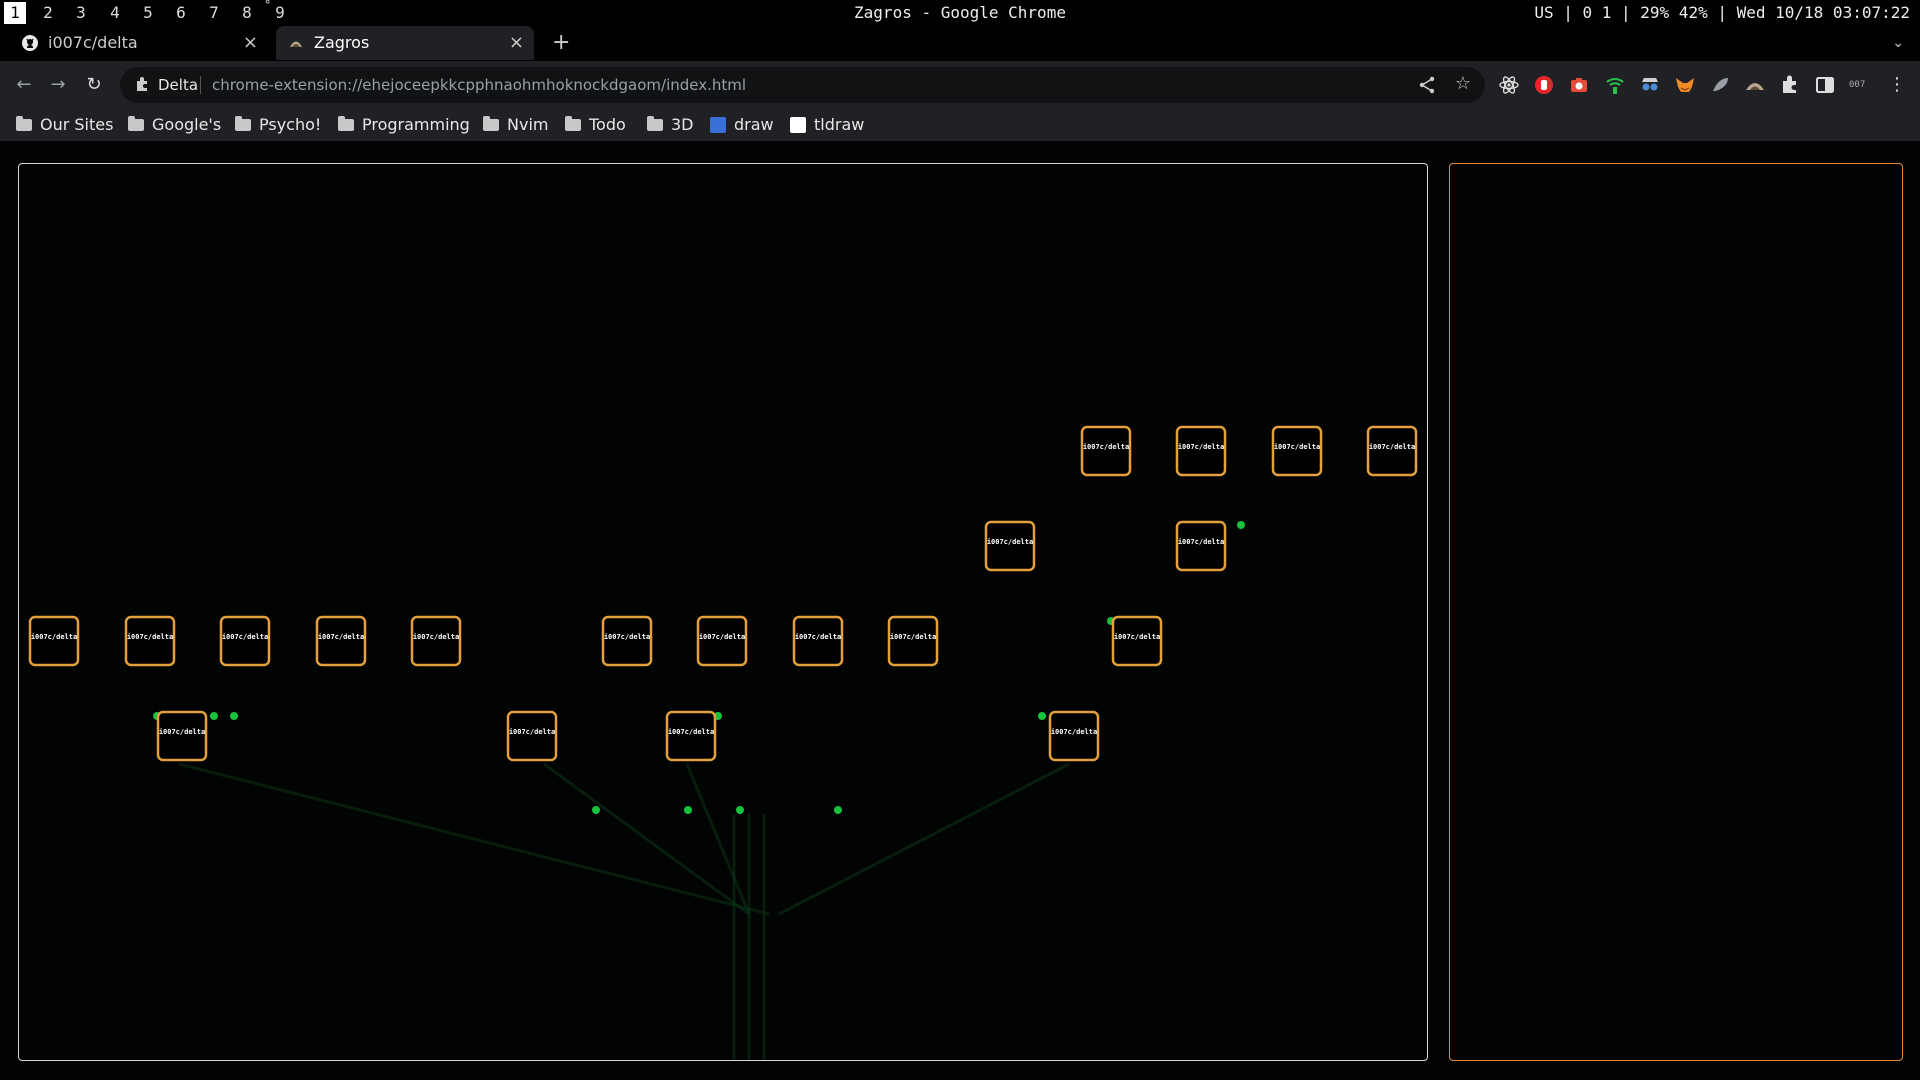 This screenshot has height=1080, width=1920. What do you see at coordinates (561, 43) in the screenshot?
I see `new-tab-button: +` at bounding box center [561, 43].